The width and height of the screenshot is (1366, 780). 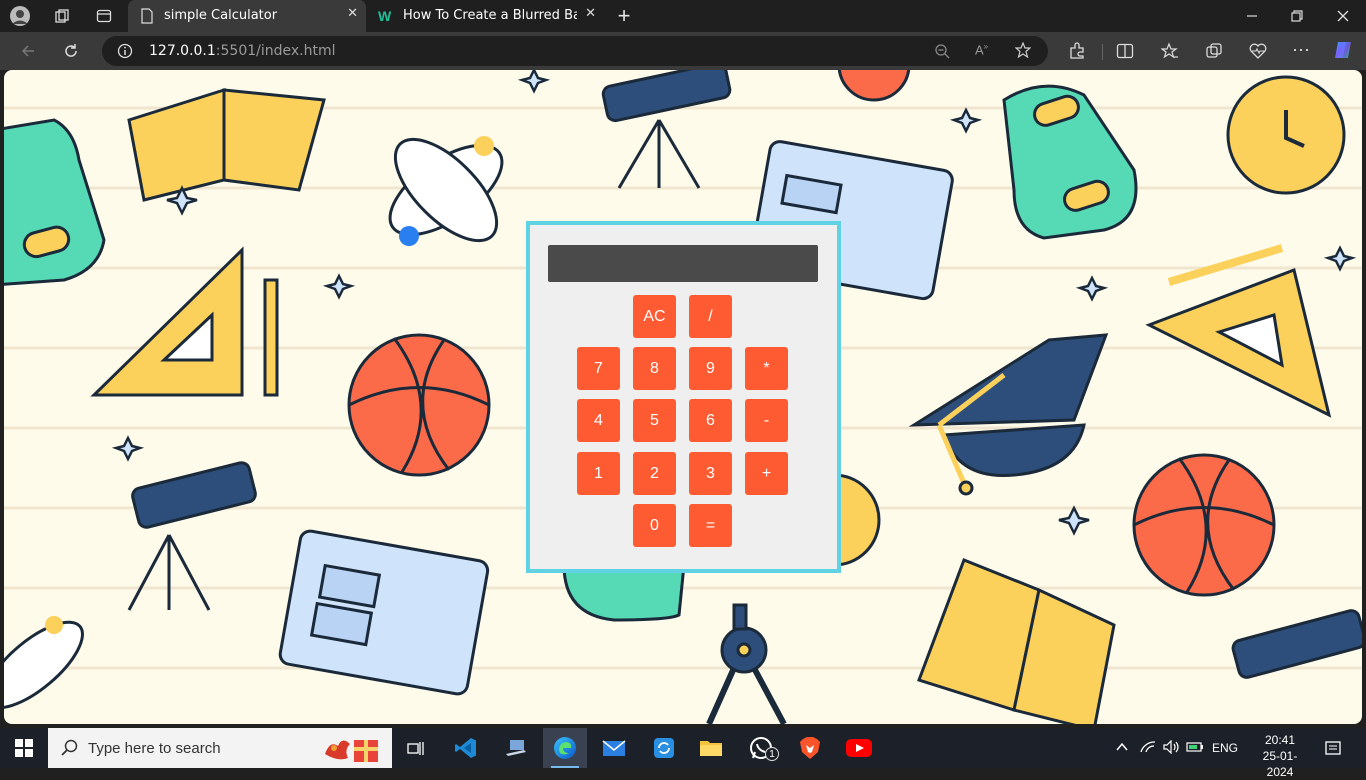 I want to click on mail-icon, so click(x=614, y=748).